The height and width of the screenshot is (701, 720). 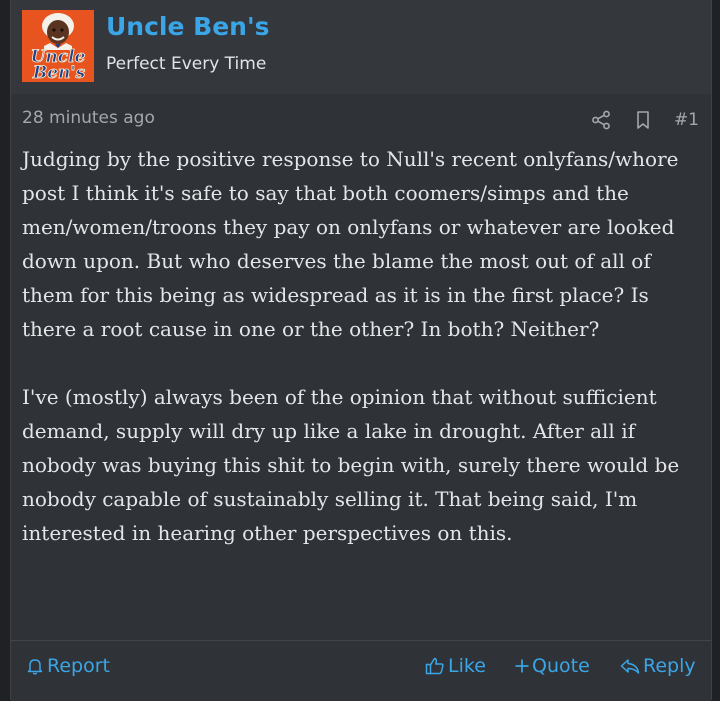 I want to click on reply-label: Reply, so click(x=669, y=666).